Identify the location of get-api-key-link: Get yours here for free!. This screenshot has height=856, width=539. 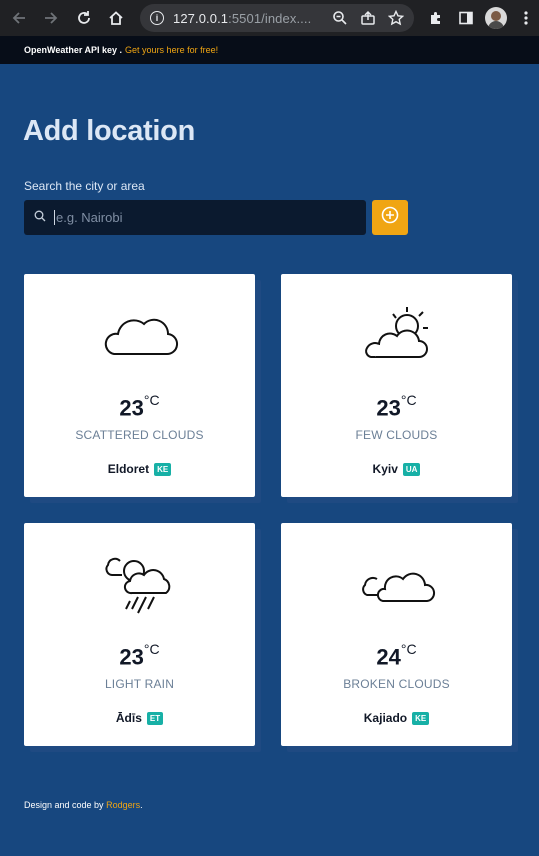
(171, 50).